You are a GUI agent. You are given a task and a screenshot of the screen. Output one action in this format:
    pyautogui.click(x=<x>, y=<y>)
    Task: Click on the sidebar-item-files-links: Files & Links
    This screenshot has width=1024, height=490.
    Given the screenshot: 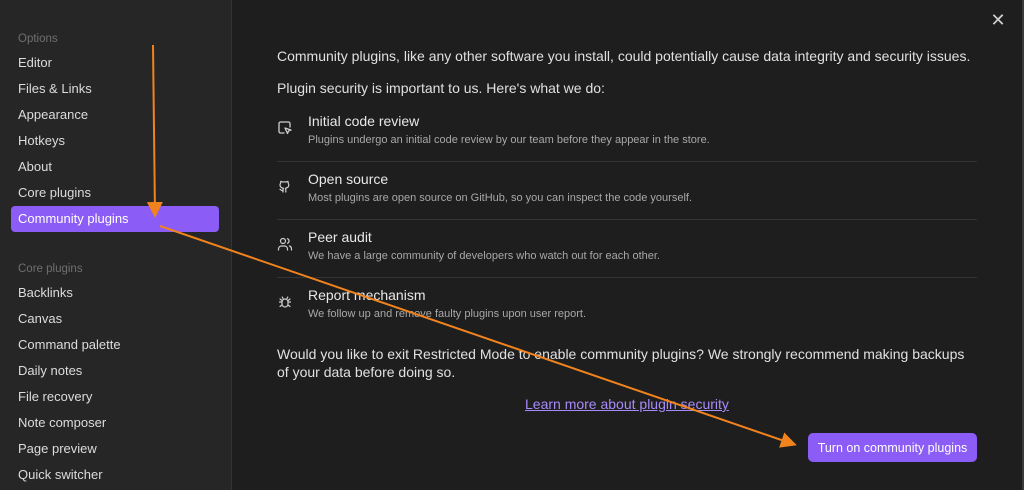 What is the action you would take?
    pyautogui.click(x=110, y=89)
    